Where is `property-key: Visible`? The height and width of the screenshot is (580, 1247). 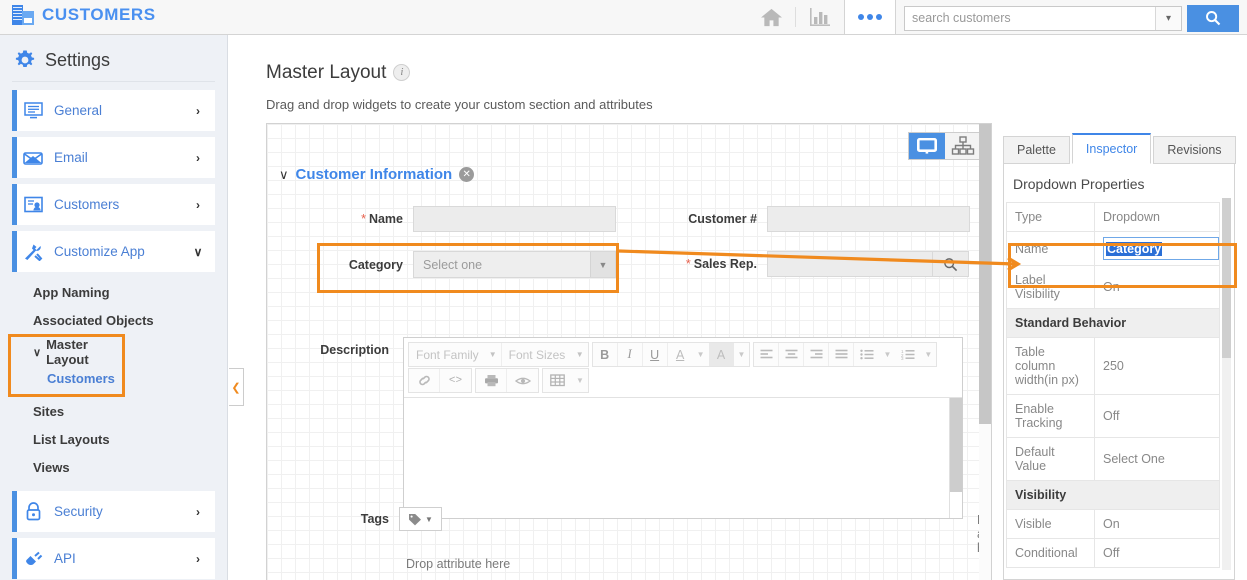 property-key: Visible is located at coordinates (1050, 524).